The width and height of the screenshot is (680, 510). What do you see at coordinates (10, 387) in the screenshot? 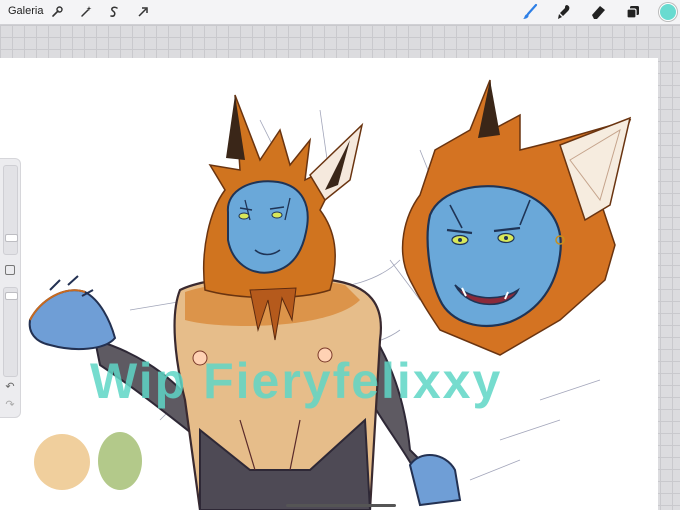
I see `undo-icon: ↶` at bounding box center [10, 387].